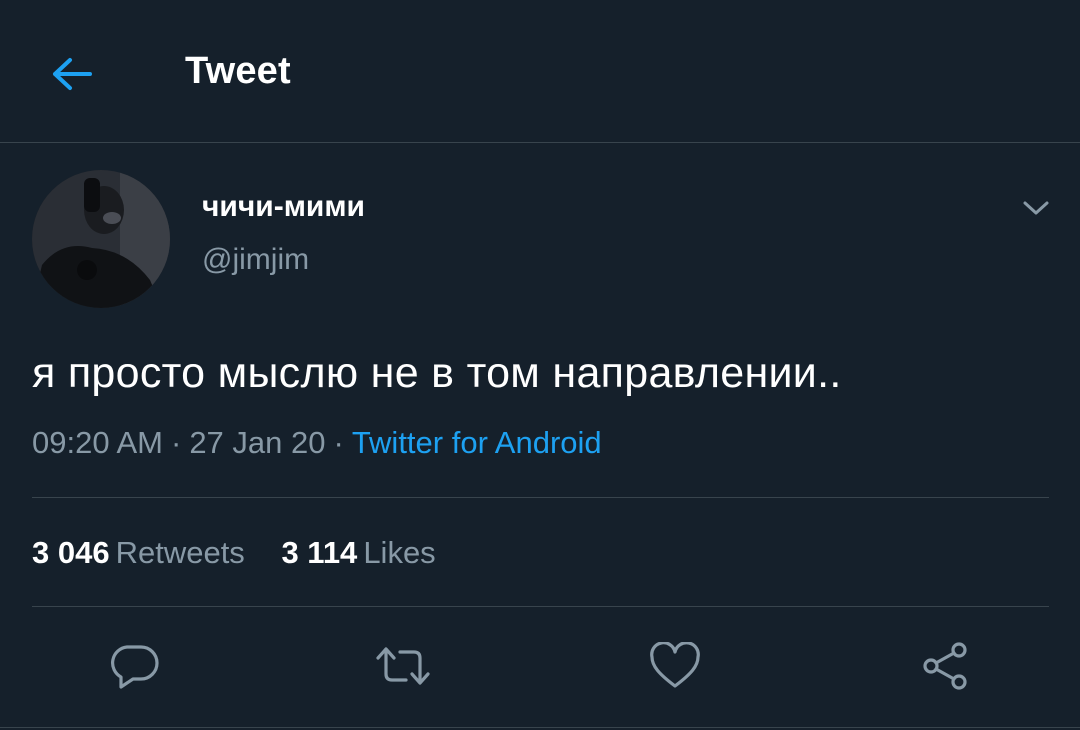  What do you see at coordinates (97, 442) in the screenshot?
I see `tweet-time: 09:20 AM` at bounding box center [97, 442].